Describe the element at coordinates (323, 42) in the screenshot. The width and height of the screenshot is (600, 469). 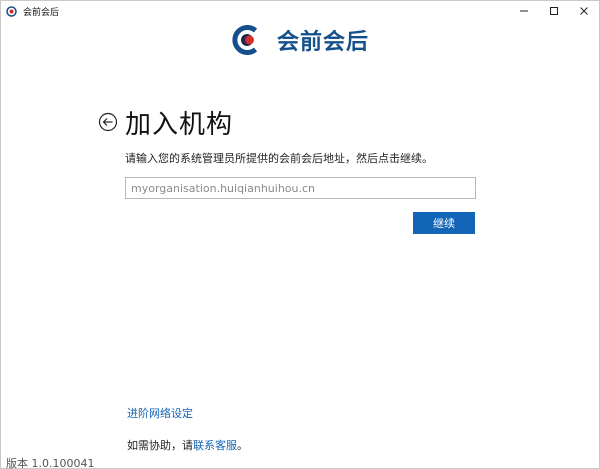
I see `brand-name: 会前会后` at that location.